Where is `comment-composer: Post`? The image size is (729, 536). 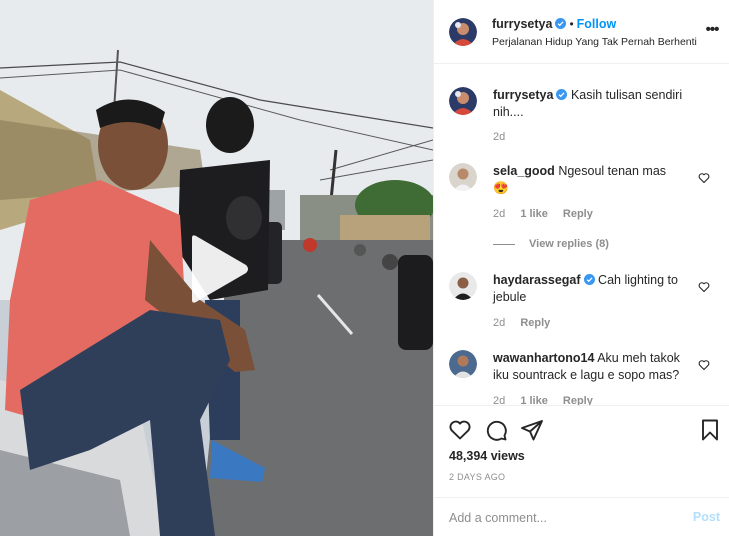 comment-composer: Post is located at coordinates (581, 516).